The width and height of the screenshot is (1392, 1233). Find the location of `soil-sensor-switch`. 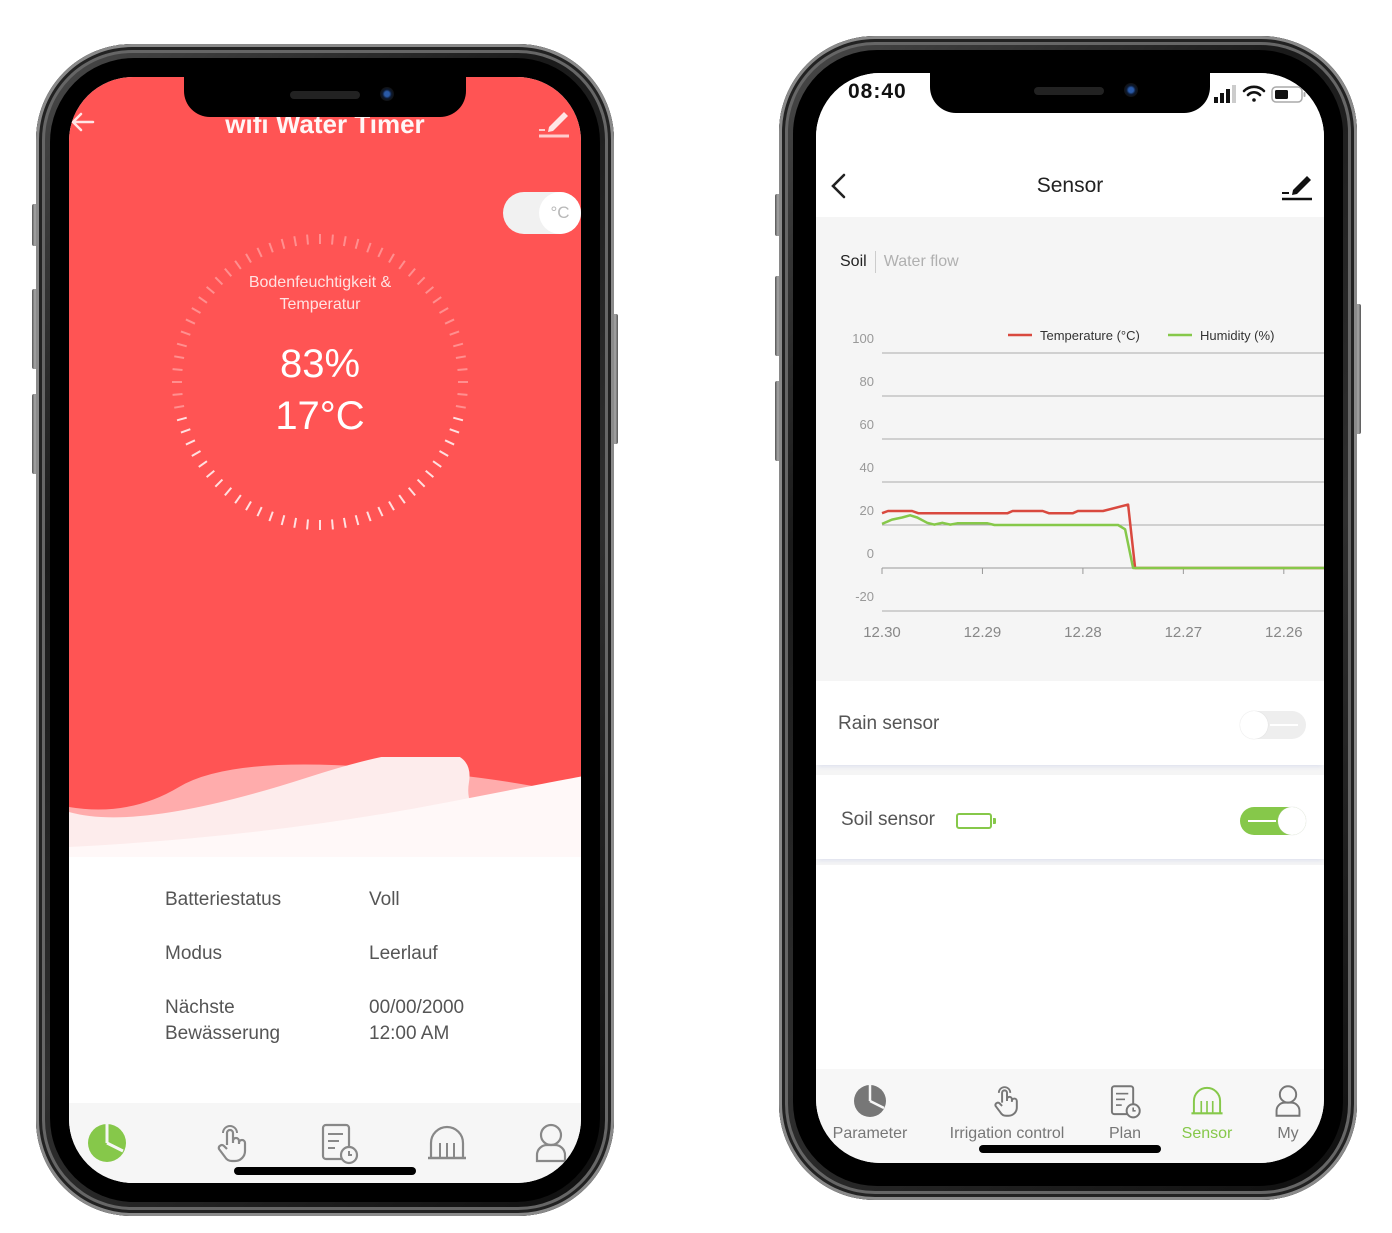

soil-sensor-switch is located at coordinates (1273, 821).